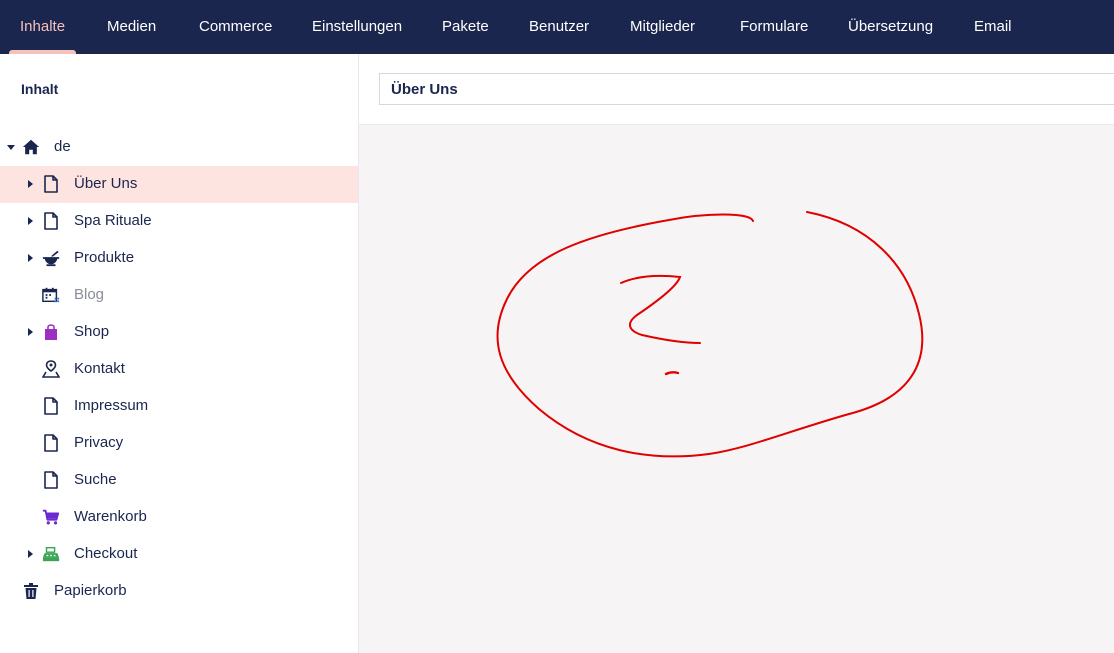 This screenshot has width=1114, height=653. What do you see at coordinates (179, 221) in the screenshot?
I see `tree-item-spa-rituale: Spa Rituale` at bounding box center [179, 221].